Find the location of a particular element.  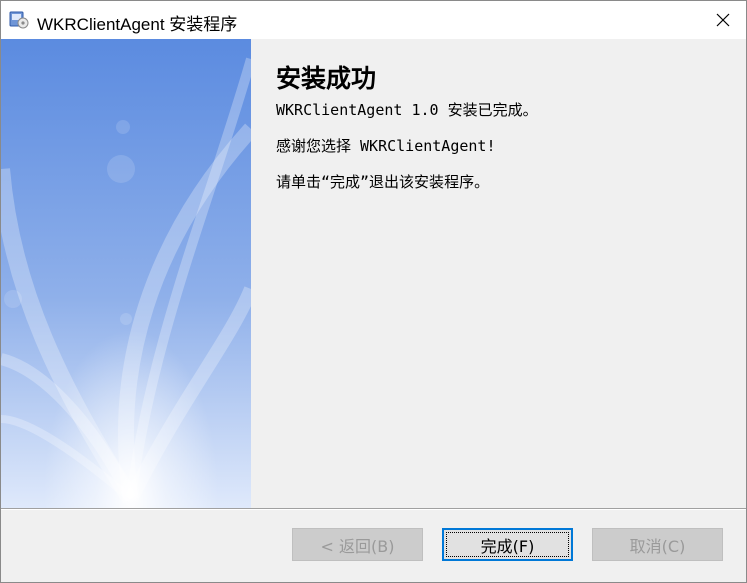

window-title: WKRClientAgent 安装程序 is located at coordinates (137, 24).